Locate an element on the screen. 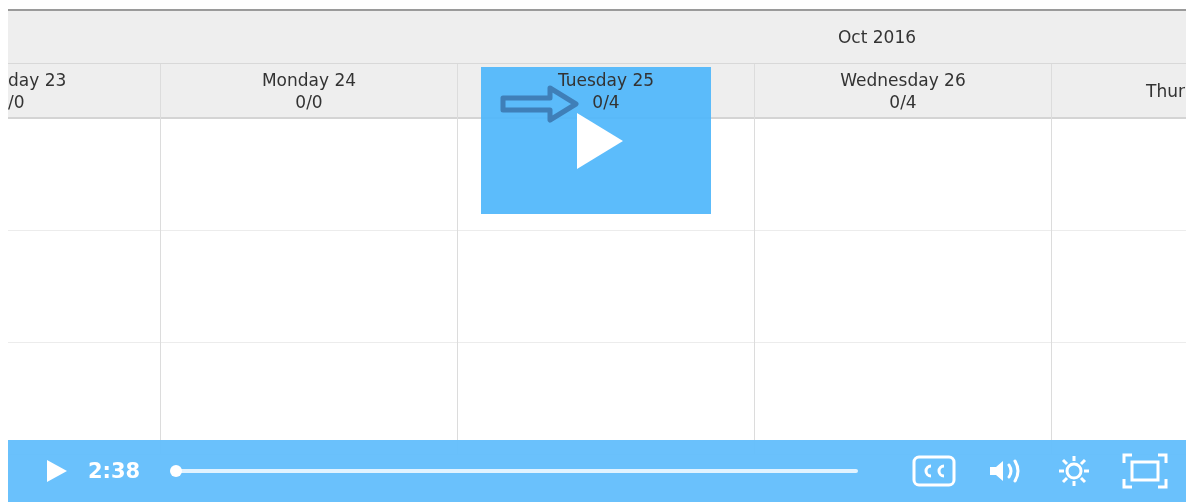  play-overlay-button is located at coordinates (596, 140).